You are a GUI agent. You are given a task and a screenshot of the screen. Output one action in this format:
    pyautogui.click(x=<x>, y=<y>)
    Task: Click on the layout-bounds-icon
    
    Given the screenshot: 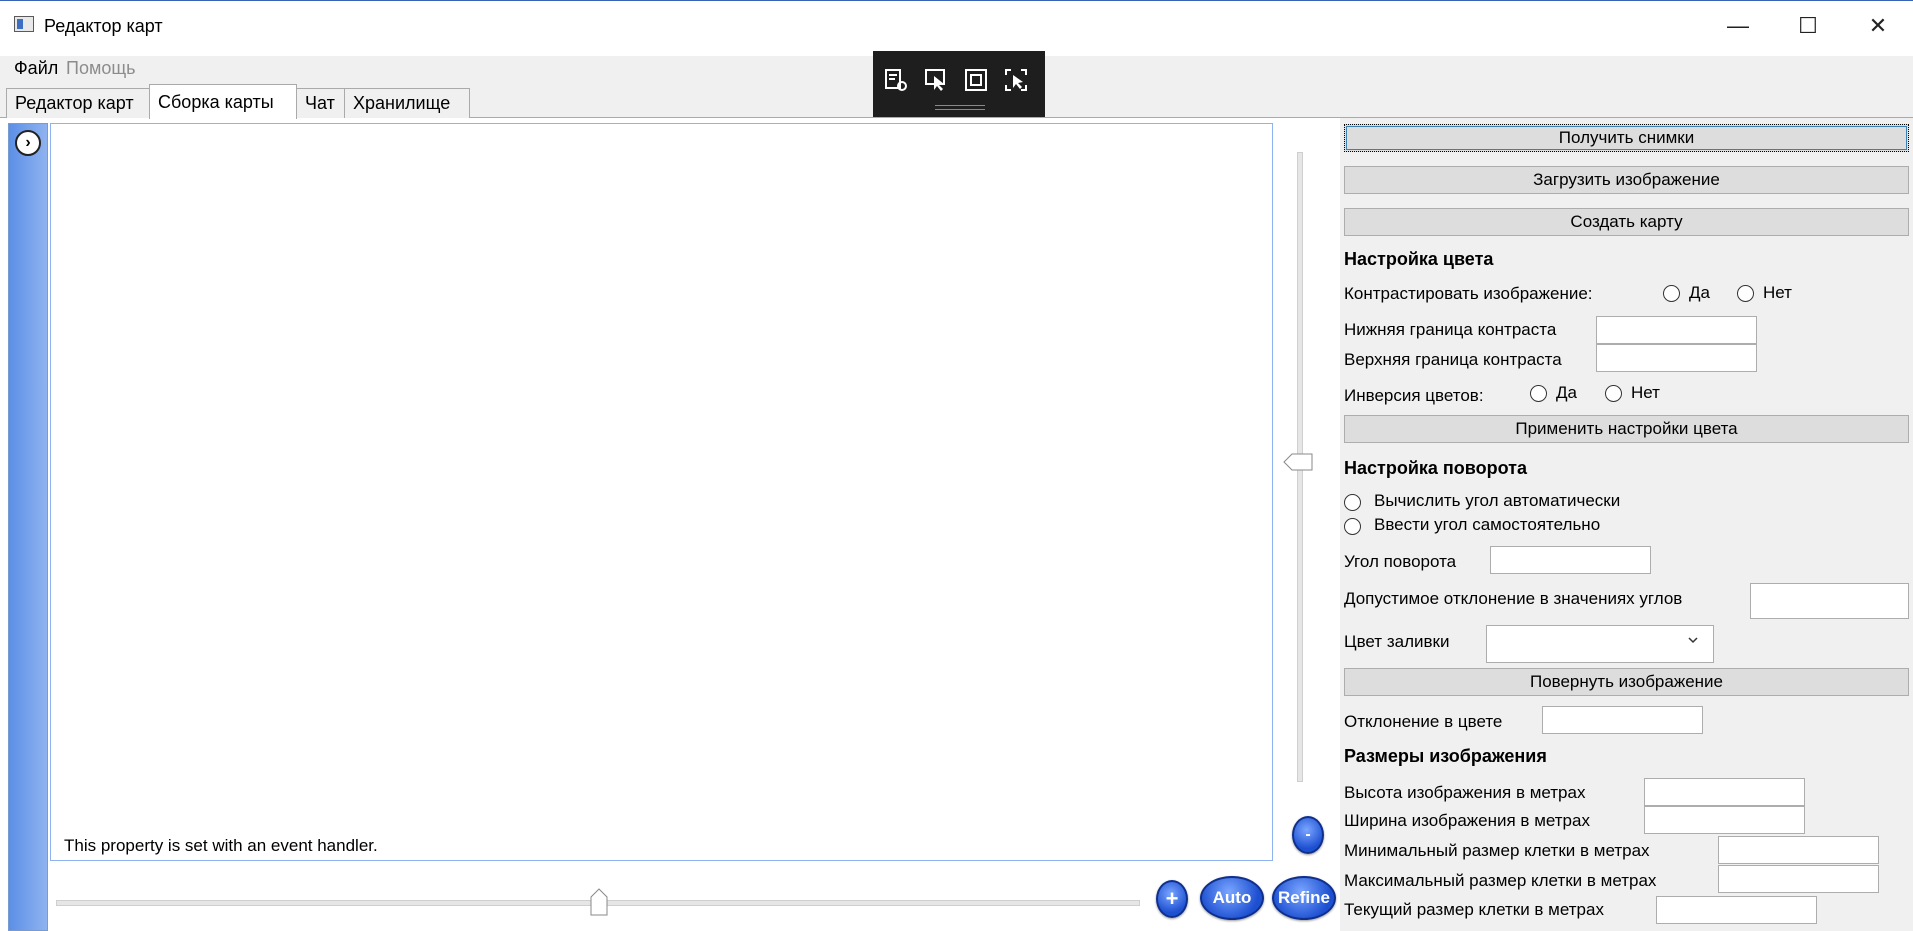 What is the action you would take?
    pyautogui.click(x=976, y=80)
    